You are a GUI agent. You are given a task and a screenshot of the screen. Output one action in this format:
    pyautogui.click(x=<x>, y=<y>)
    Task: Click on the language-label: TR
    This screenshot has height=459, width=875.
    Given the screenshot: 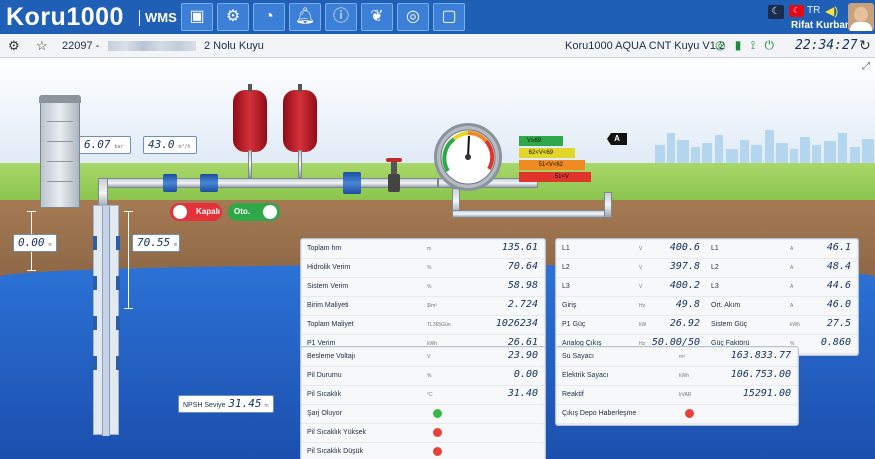 What is the action you would take?
    pyautogui.click(x=813, y=10)
    